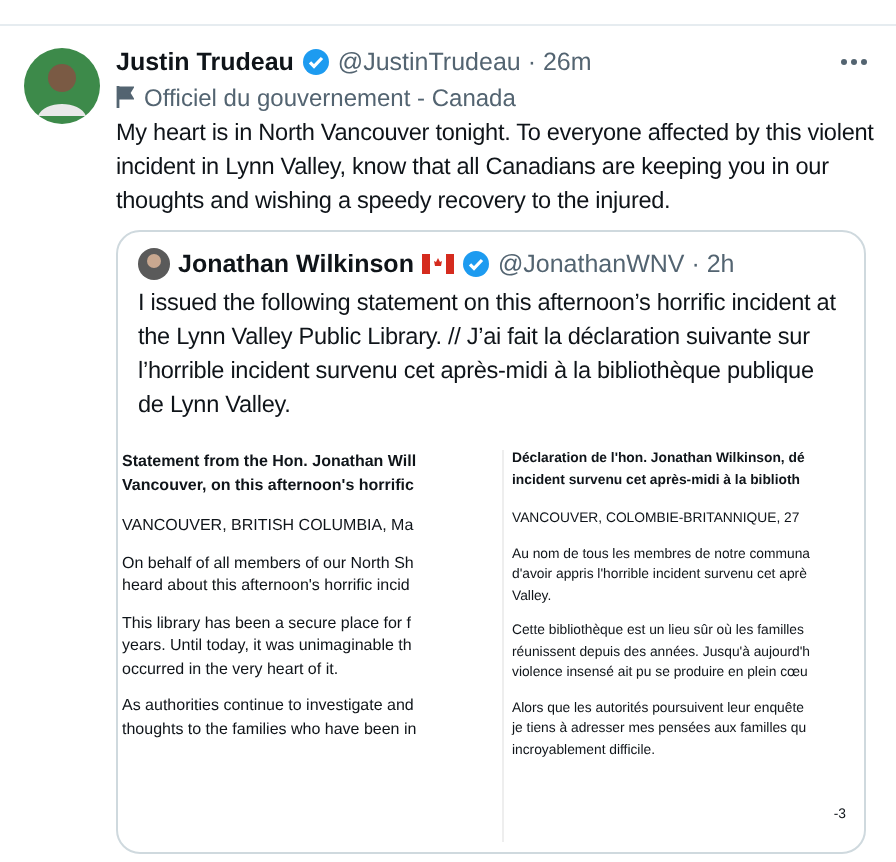 The height and width of the screenshot is (862, 896). What do you see at coordinates (270, 717) in the screenshot?
I see `statement-paragraph: As authorities continue to investigate and thoughts to the families who have been in` at bounding box center [270, 717].